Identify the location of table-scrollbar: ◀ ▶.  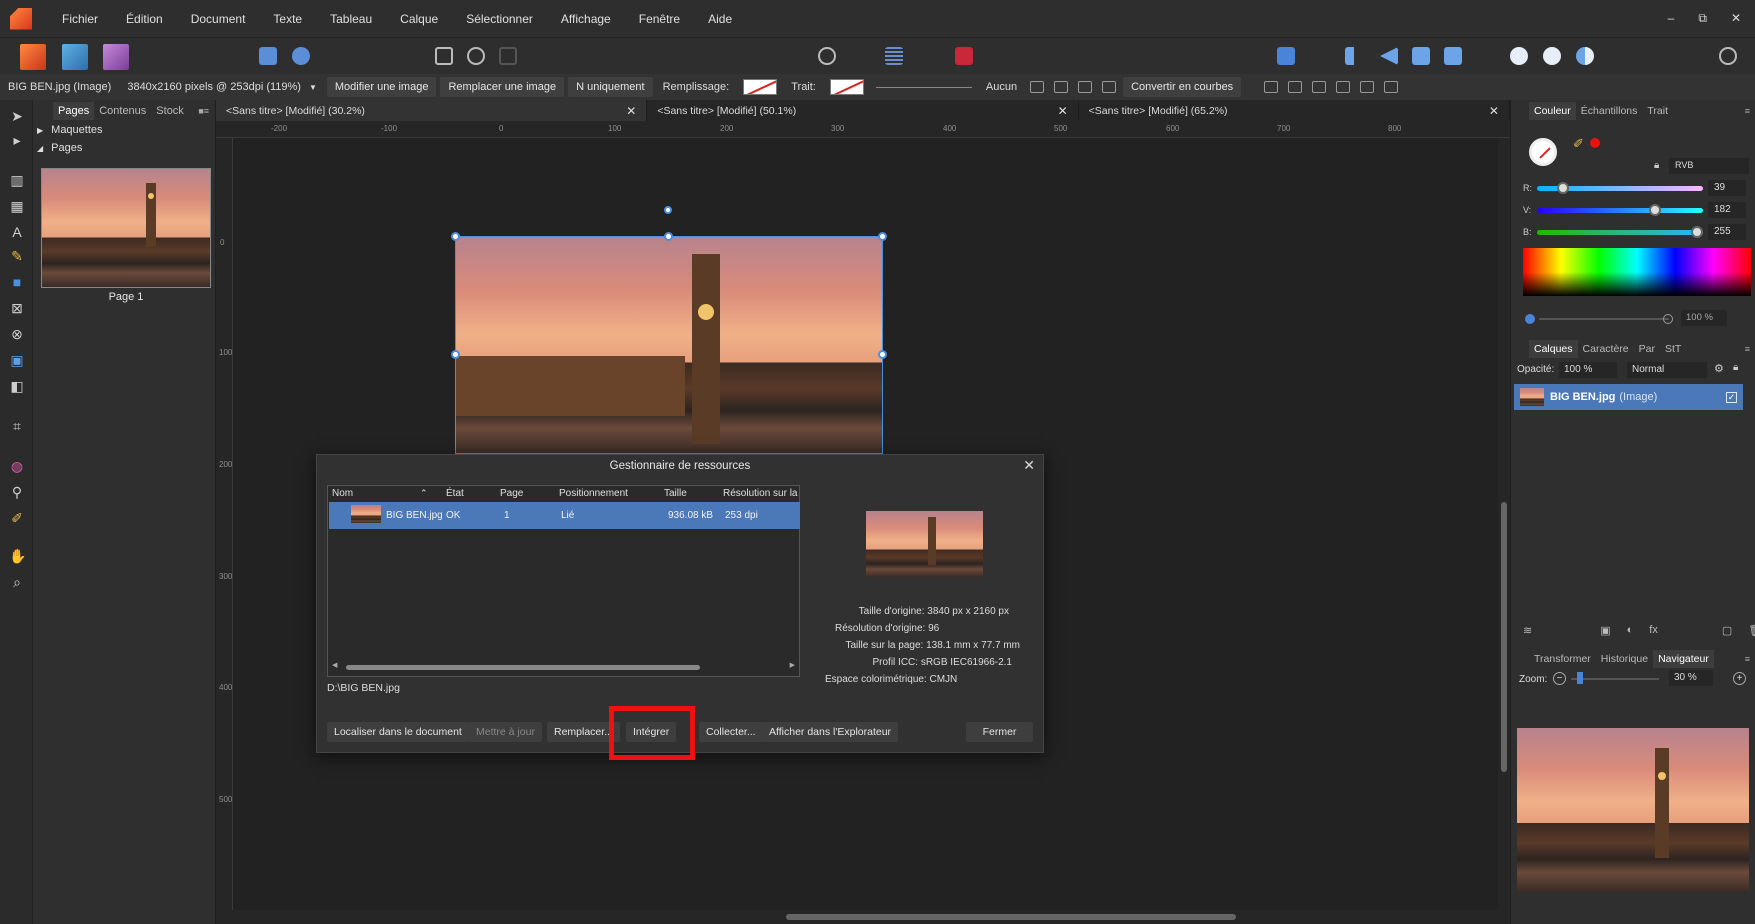
(563, 667).